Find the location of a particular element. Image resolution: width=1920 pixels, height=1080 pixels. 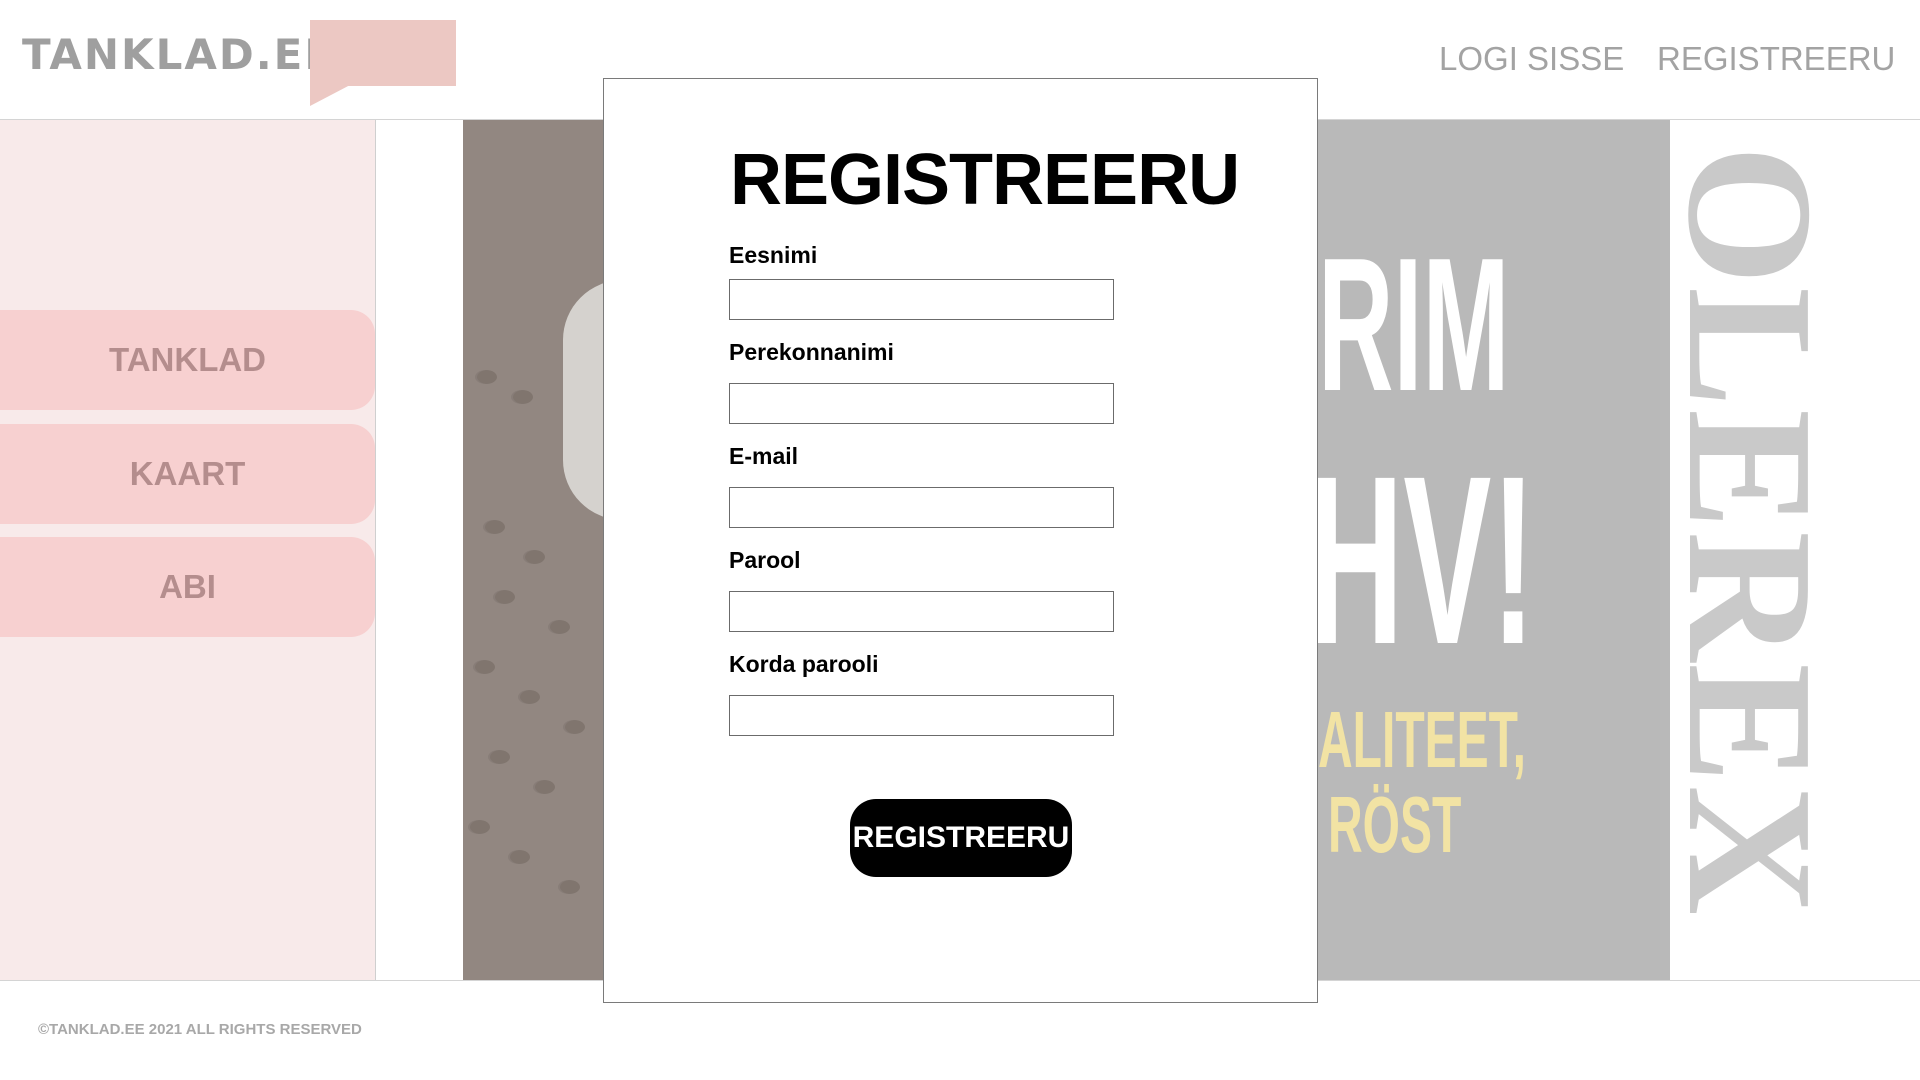

coffee-image-overlay is located at coordinates (533, 550).